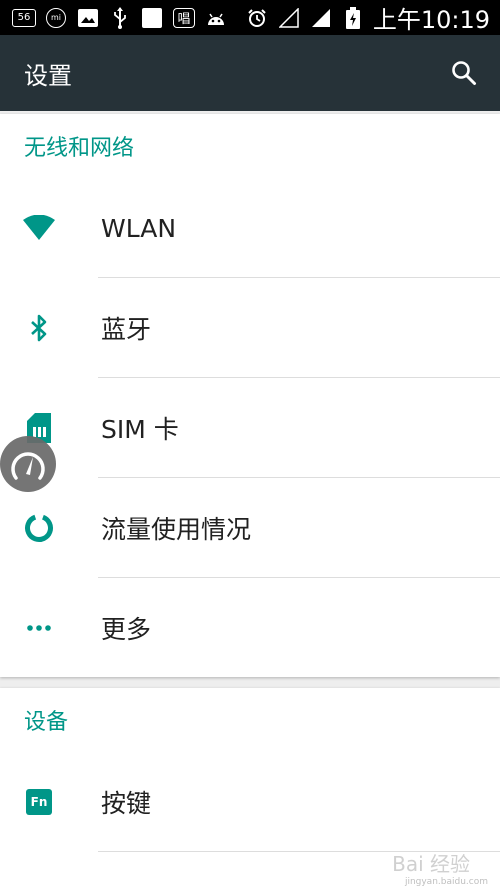  I want to click on mi-label: mi, so click(56, 17).